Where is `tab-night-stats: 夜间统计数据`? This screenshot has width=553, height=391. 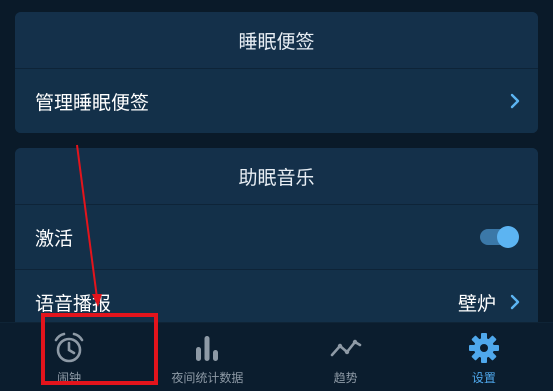
tab-night-stats: 夜间统计数据 is located at coordinates (207, 357).